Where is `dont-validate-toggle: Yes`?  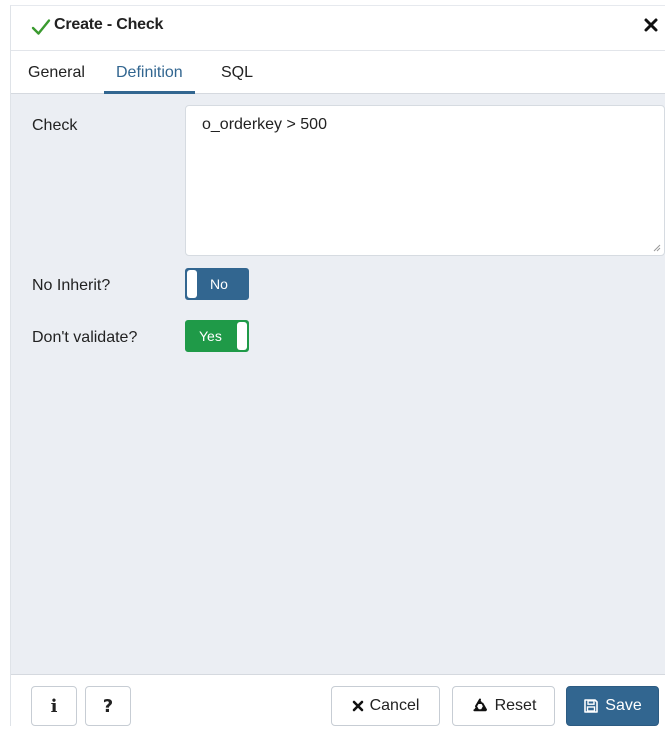 dont-validate-toggle: Yes is located at coordinates (217, 336).